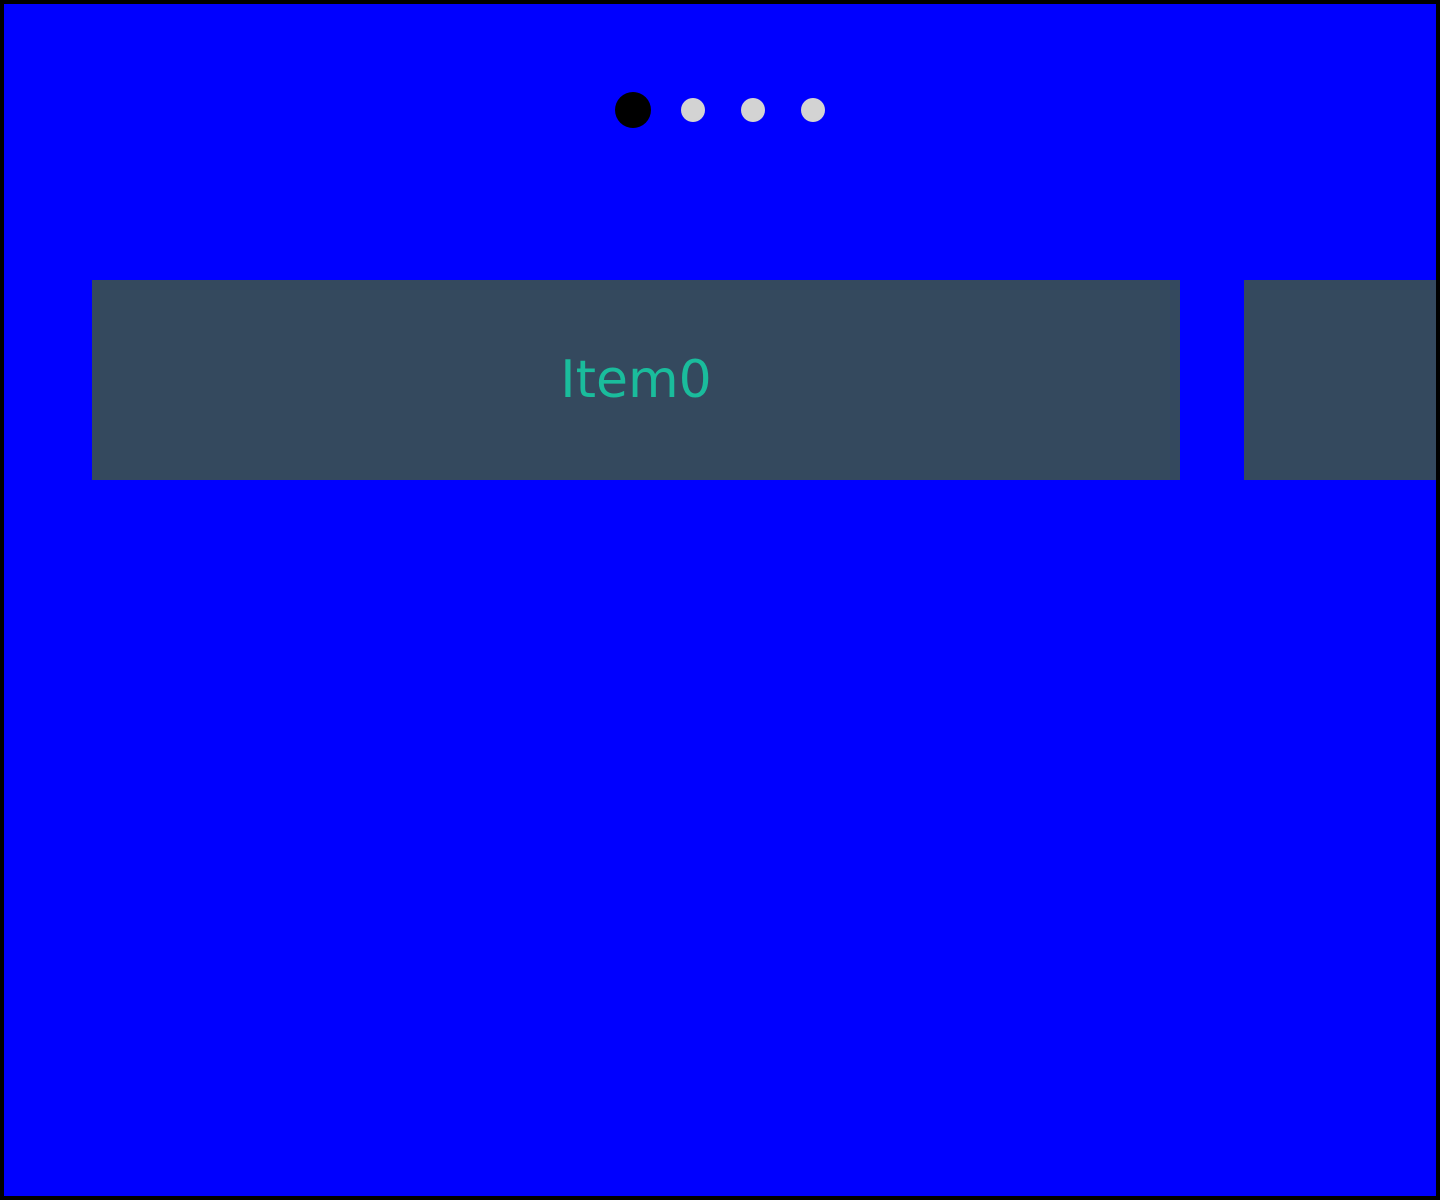 The height and width of the screenshot is (1200, 1440). What do you see at coordinates (720, 66) in the screenshot?
I see `carousel-indicators` at bounding box center [720, 66].